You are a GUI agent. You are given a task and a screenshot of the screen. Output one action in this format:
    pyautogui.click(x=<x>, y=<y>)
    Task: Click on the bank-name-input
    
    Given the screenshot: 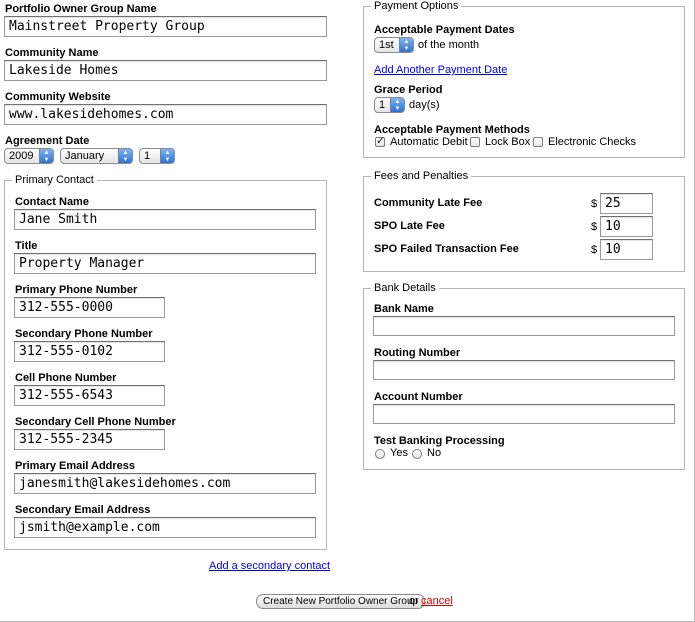 What is the action you would take?
    pyautogui.click(x=524, y=326)
    